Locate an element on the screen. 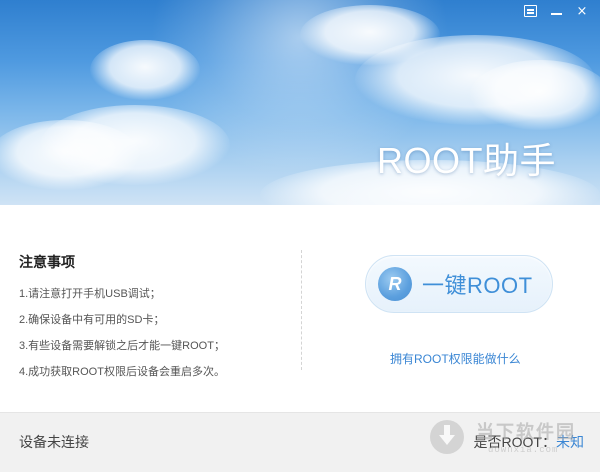 The height and width of the screenshot is (472, 600). site-watermark: 当下软件园 downxia.com is located at coordinates (508, 442).